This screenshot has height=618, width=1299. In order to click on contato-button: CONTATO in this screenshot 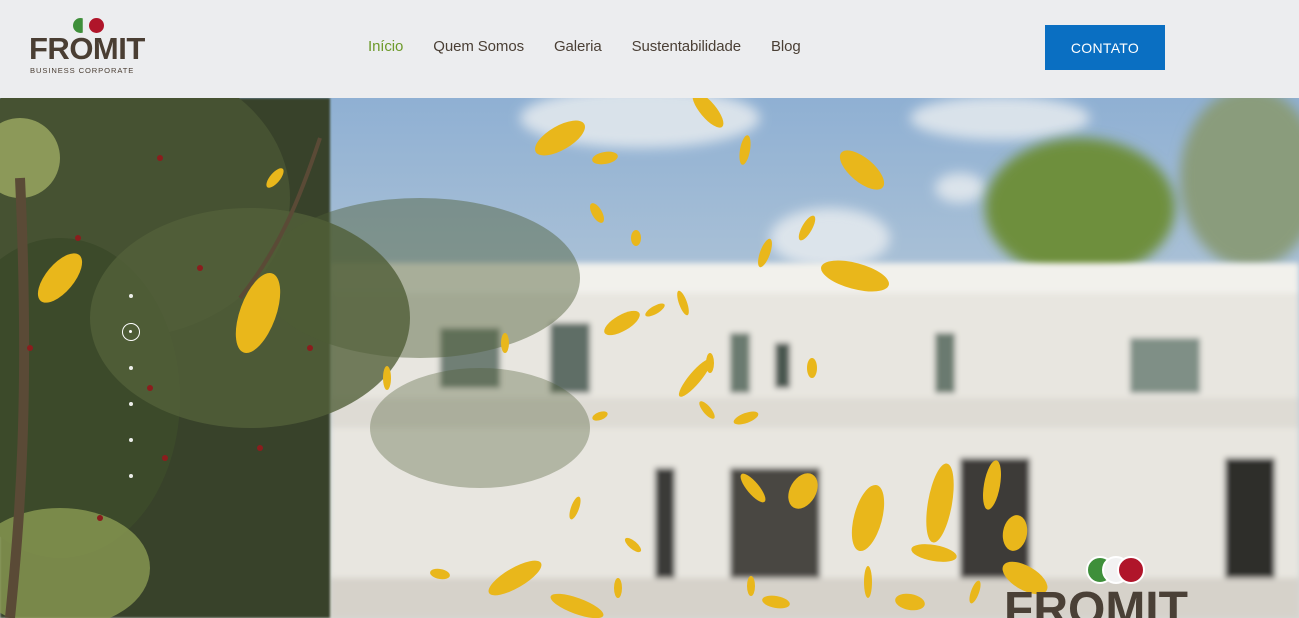, I will do `click(1105, 47)`.